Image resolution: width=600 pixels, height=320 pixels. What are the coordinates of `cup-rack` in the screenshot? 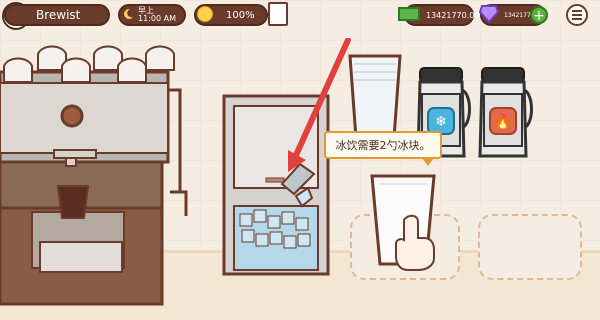 It's located at (89, 64).